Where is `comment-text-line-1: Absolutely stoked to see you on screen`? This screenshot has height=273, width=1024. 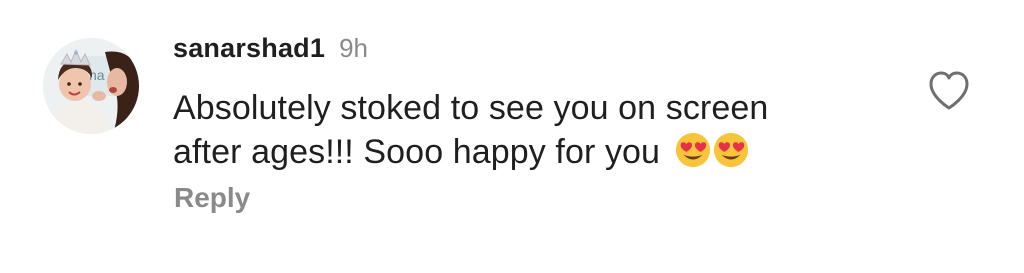 comment-text-line-1: Absolutely stoked to see you on screen is located at coordinates (471, 108).